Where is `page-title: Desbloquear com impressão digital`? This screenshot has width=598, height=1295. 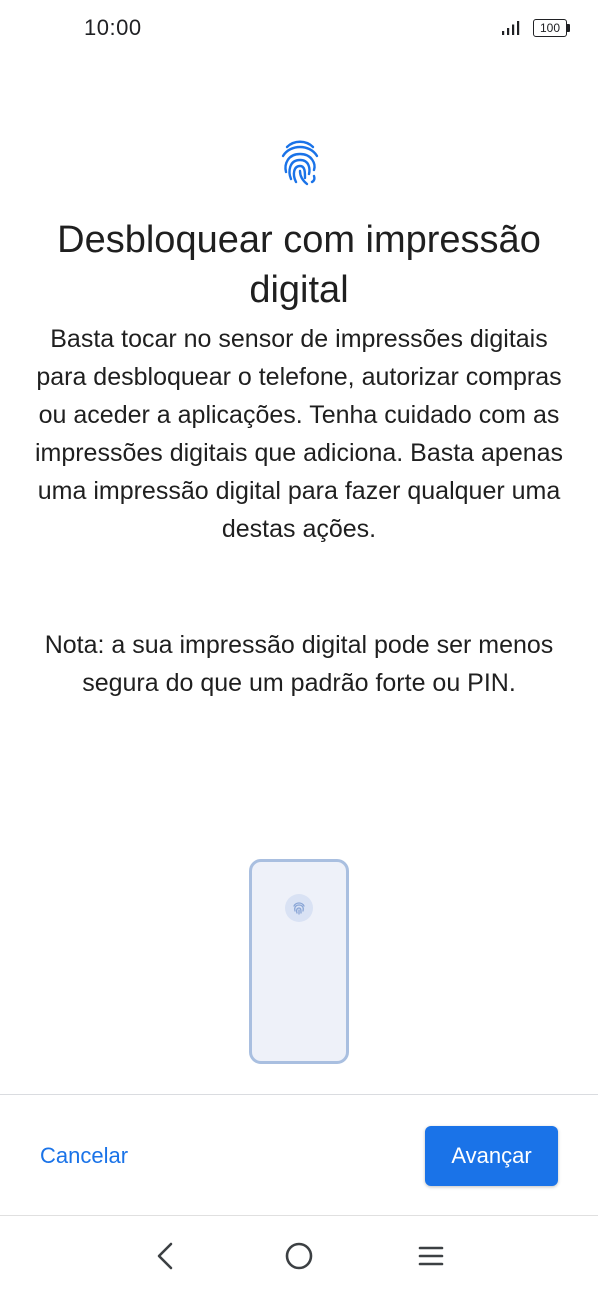 page-title: Desbloquear com impressão digital is located at coordinates (299, 265).